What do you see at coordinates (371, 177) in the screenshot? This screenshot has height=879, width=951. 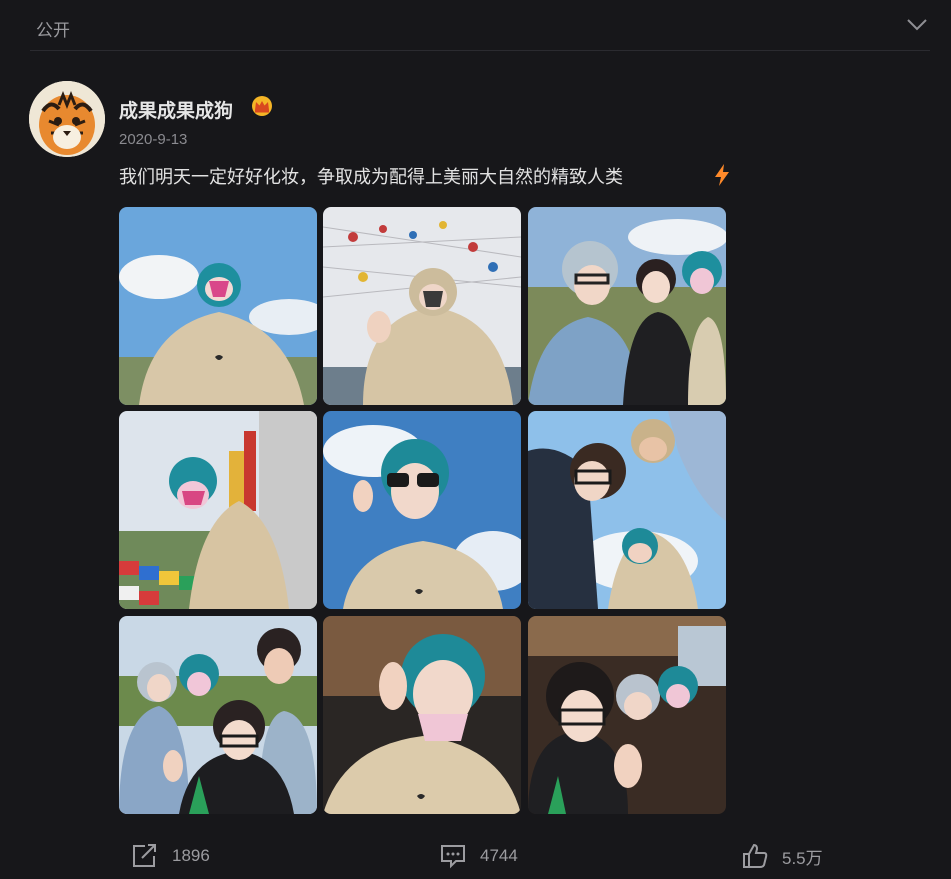 I see `post-text: 我们明天一定好好化妆，争取成为配得上美丽大自然的精致人类` at bounding box center [371, 177].